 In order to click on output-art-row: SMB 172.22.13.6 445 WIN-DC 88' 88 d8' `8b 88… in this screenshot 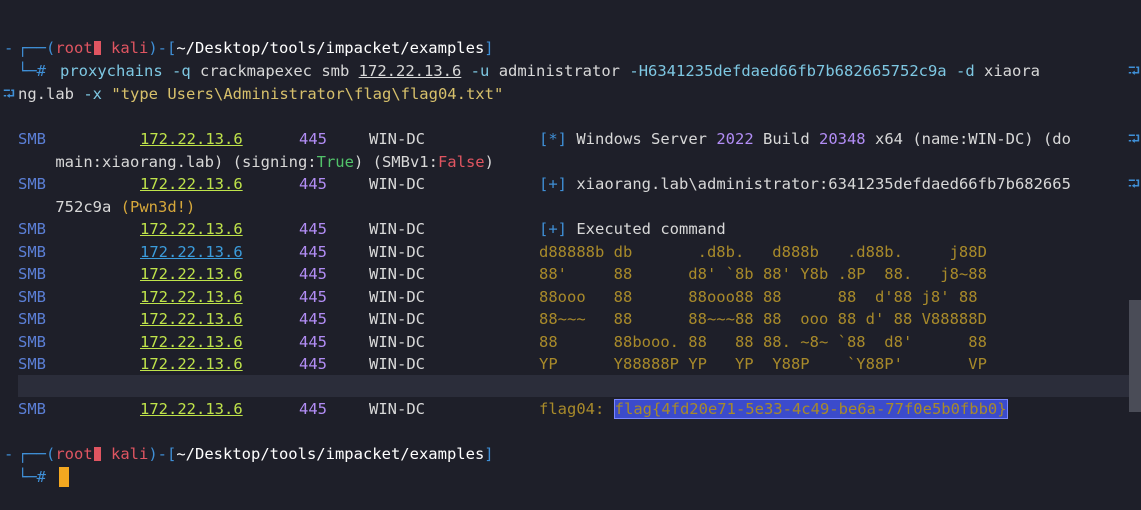, I will do `click(502, 274)`.